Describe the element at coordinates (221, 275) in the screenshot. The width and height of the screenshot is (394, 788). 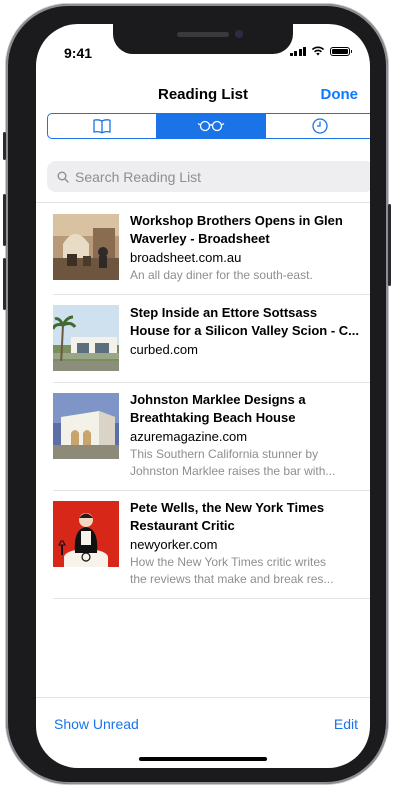
I see `item-description: An all day diner for the south-east.` at that location.